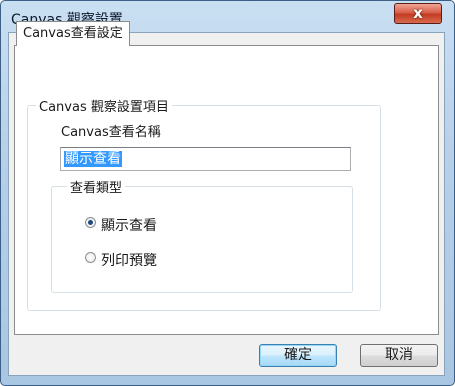  I want to click on cancel-button: 取消, so click(399, 355).